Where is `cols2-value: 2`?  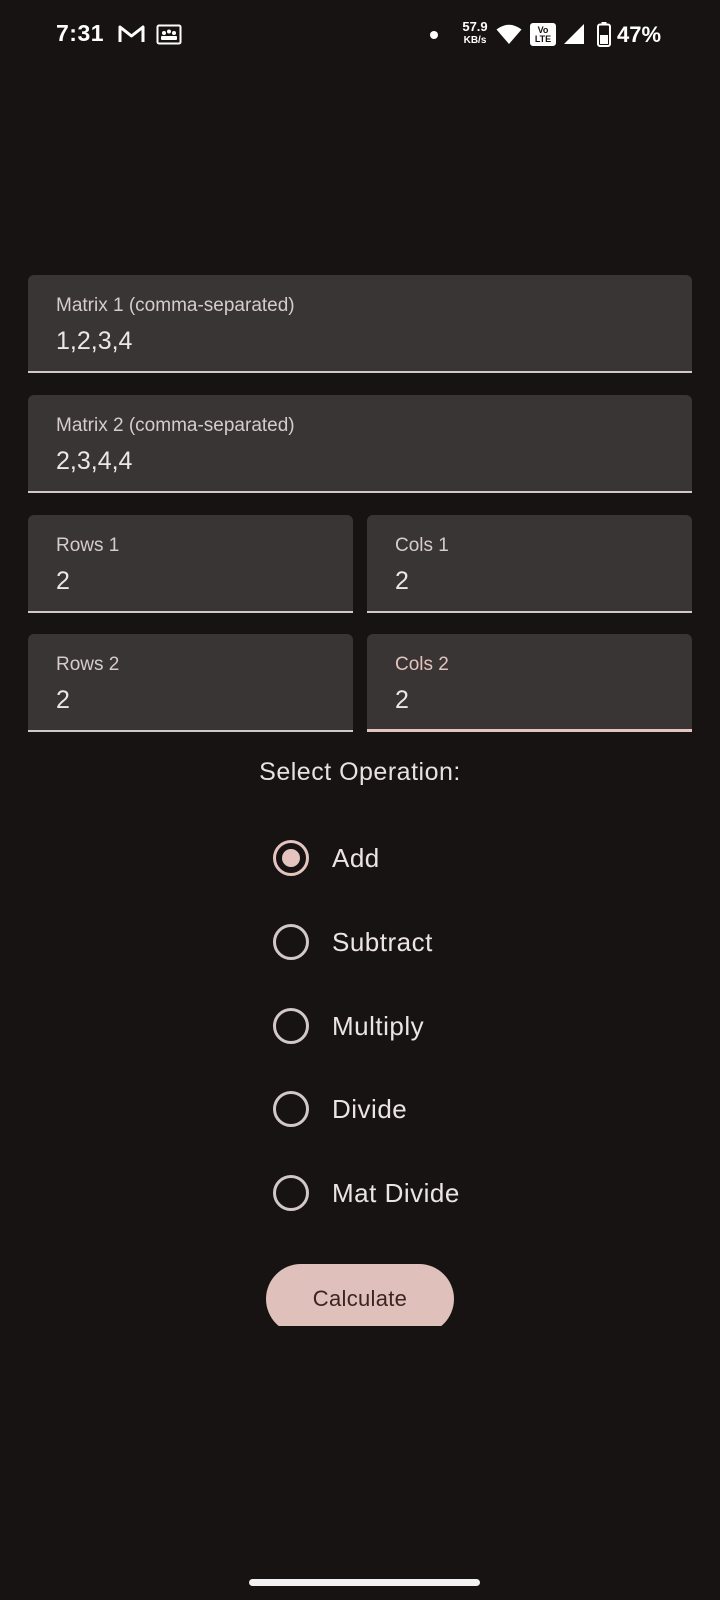 cols2-value: 2 is located at coordinates (402, 700).